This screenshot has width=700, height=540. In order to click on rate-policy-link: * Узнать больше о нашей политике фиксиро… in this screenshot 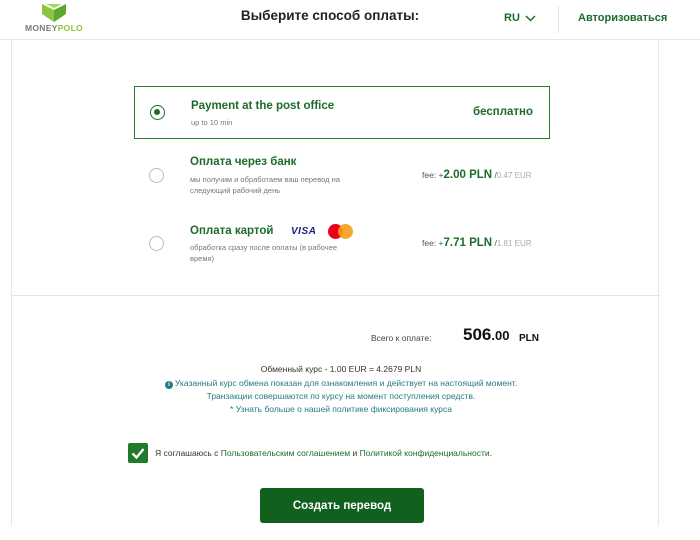, I will do `click(341, 409)`.